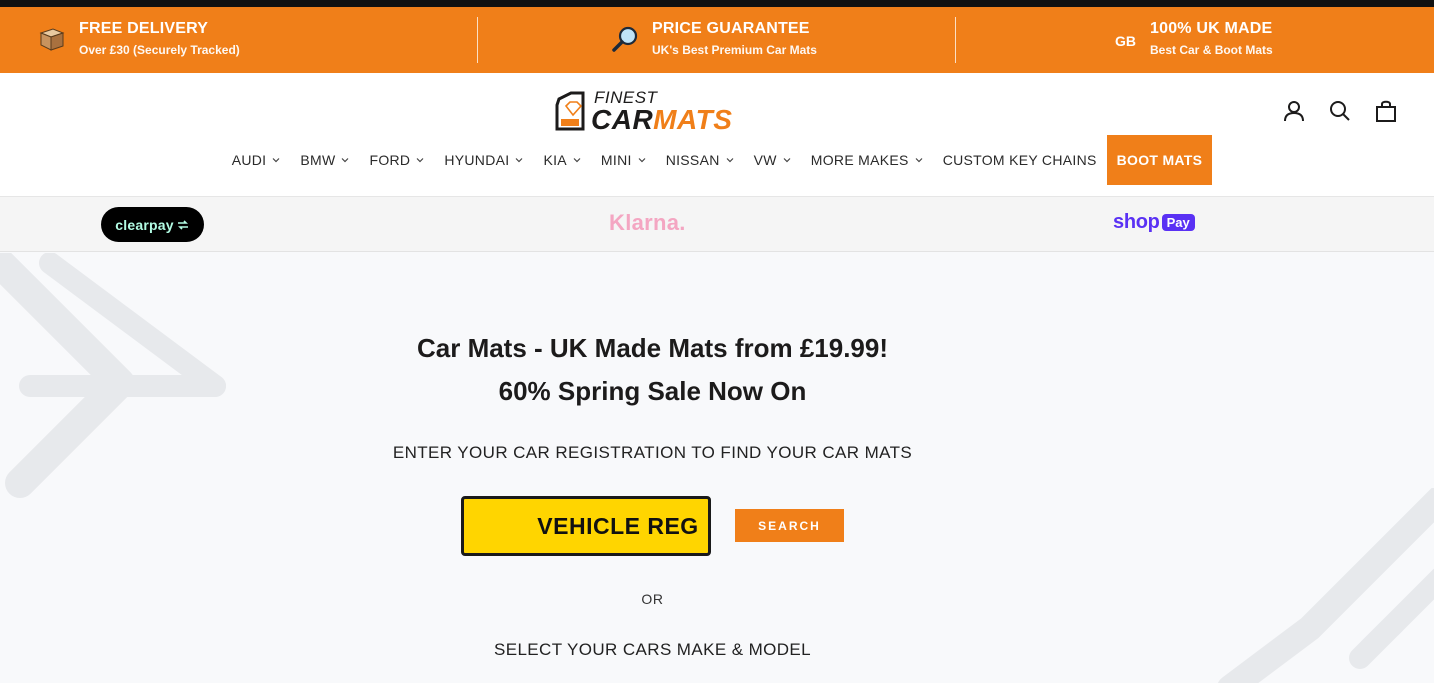 This screenshot has width=1434, height=683. What do you see at coordinates (625, 39) in the screenshot?
I see `magnifier-icon` at bounding box center [625, 39].